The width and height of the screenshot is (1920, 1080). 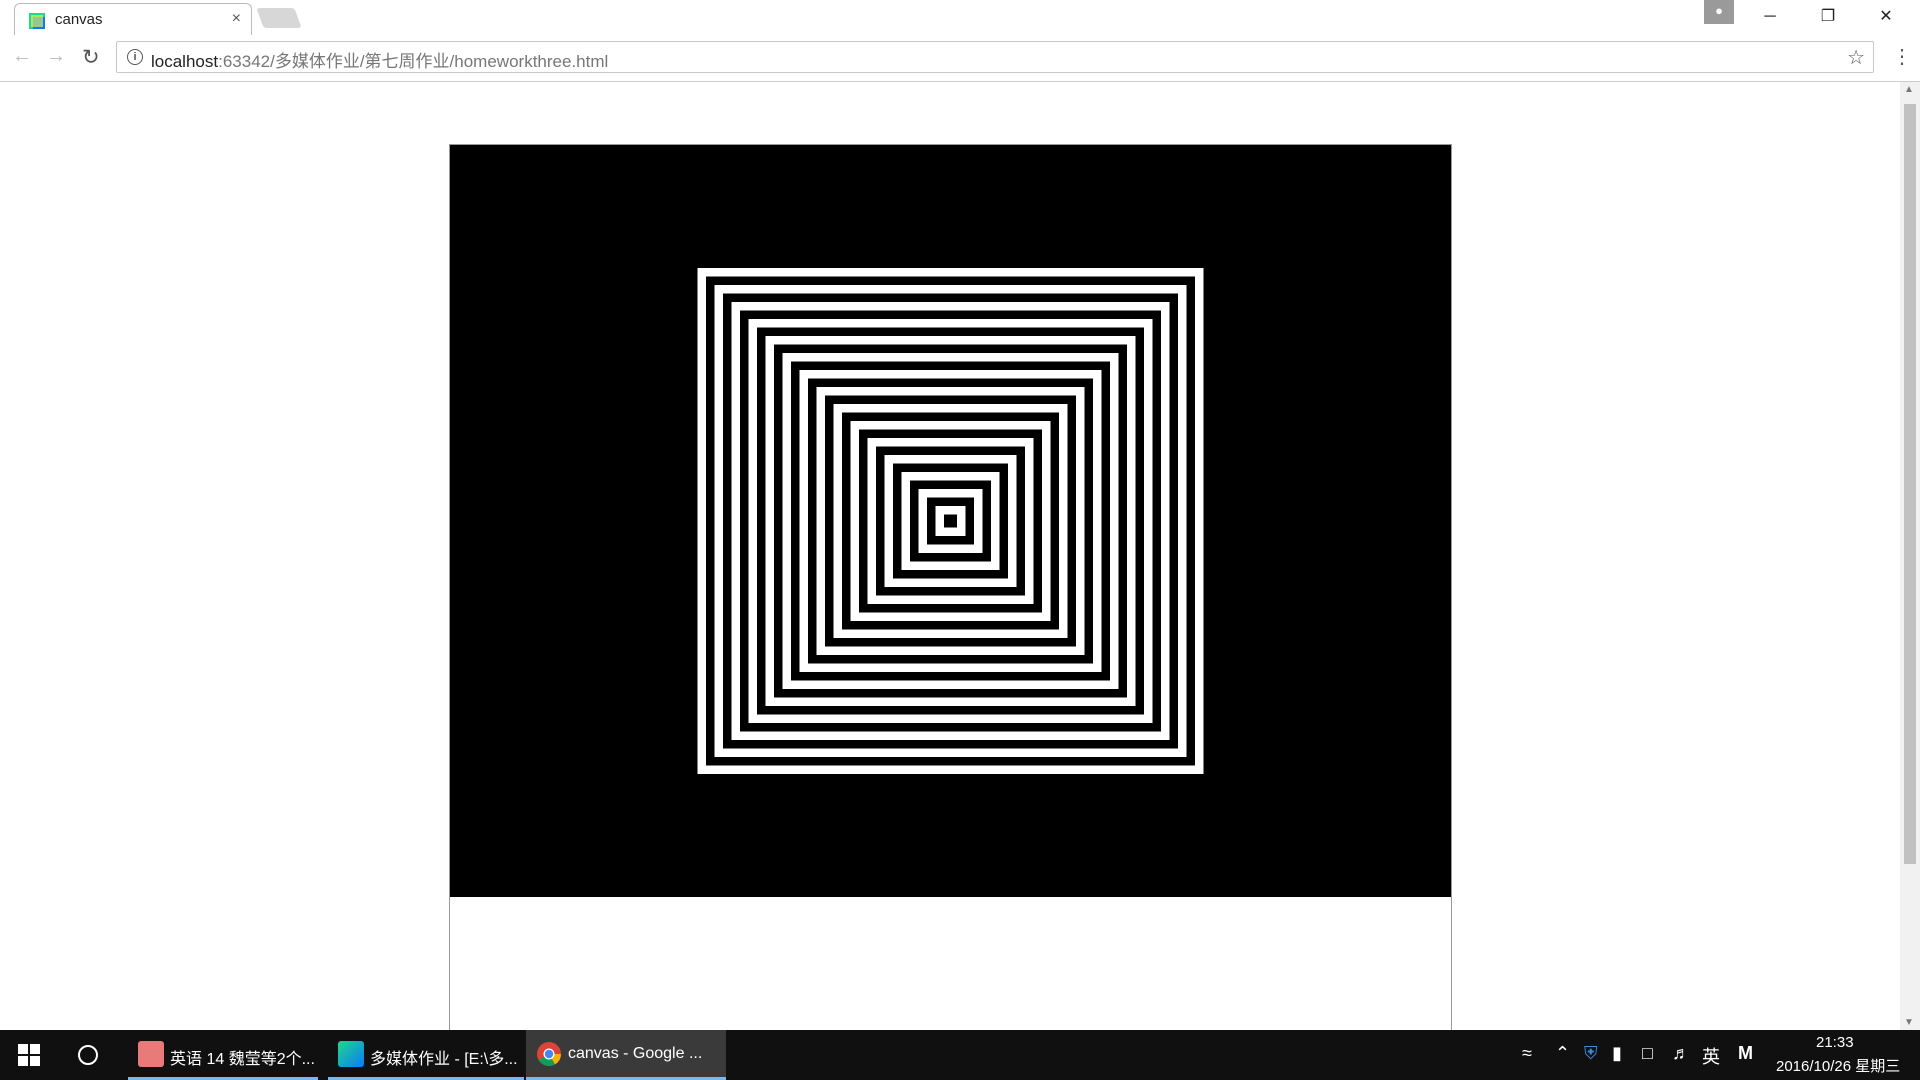 What do you see at coordinates (960, 17) in the screenshot?
I see `tab-strip: canvas × ● ─ ❐ ✕` at bounding box center [960, 17].